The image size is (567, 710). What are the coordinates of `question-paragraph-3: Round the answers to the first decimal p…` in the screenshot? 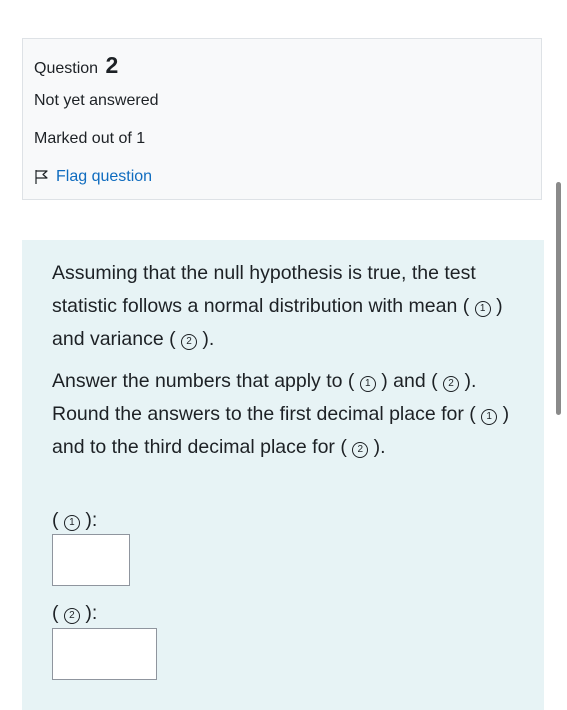 It's located at (281, 430).